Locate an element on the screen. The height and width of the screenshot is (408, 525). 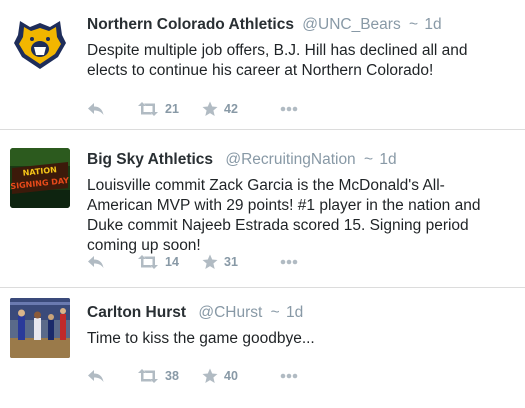
retweet-count: 38 is located at coordinates (172, 376).